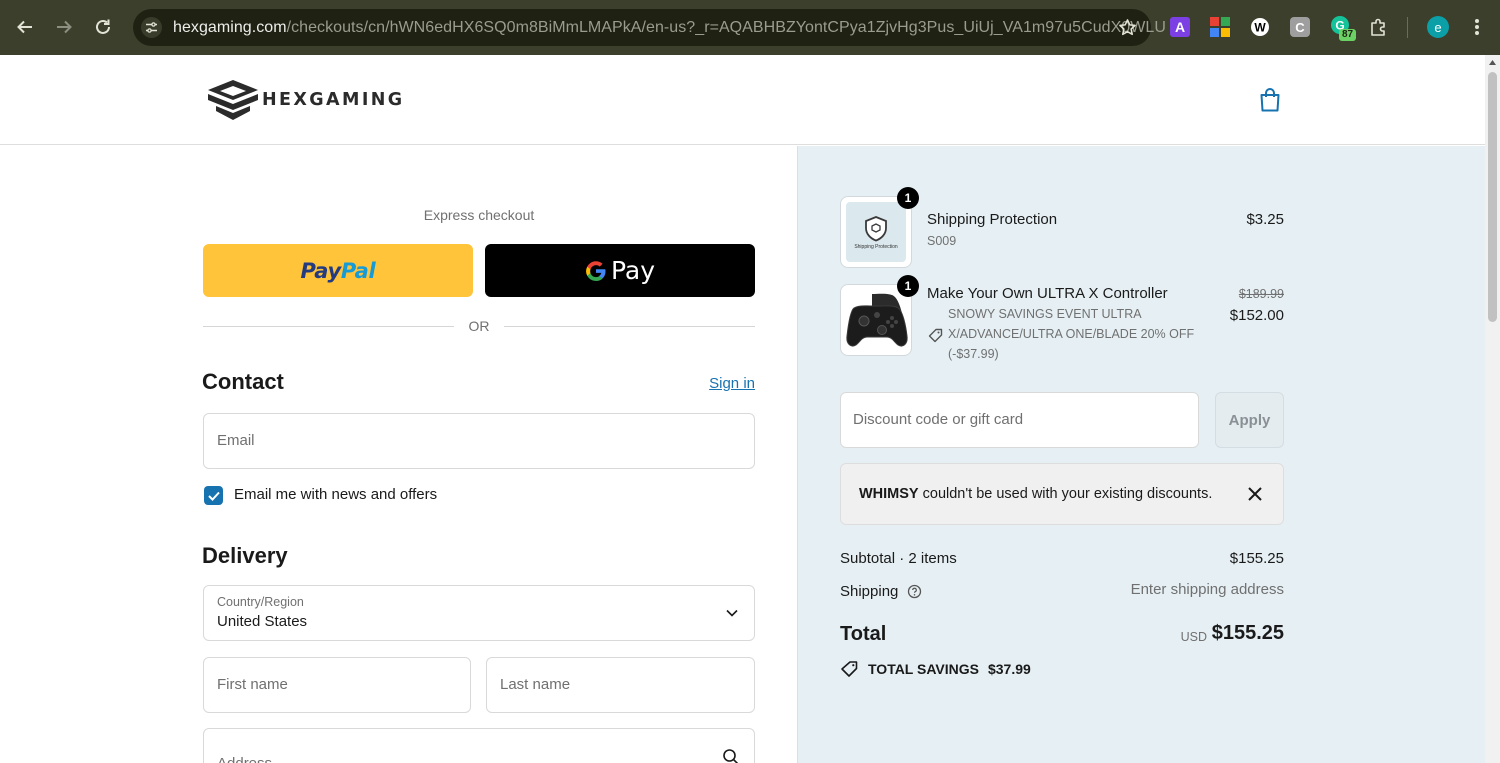 This screenshot has width=1500, height=763. I want to click on extension-grammar-icon: G 87, so click(1343, 28).